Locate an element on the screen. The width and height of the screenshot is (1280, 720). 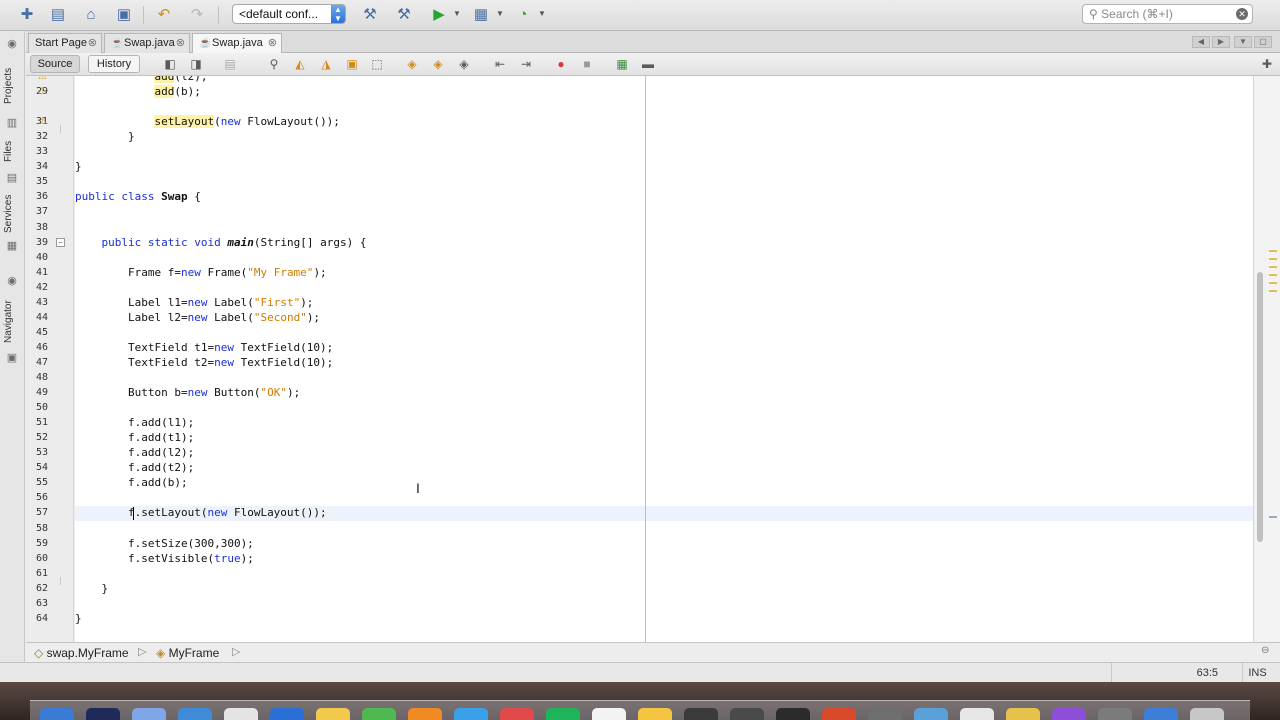
redo-icon: ↷ is located at coordinates (197, 15).